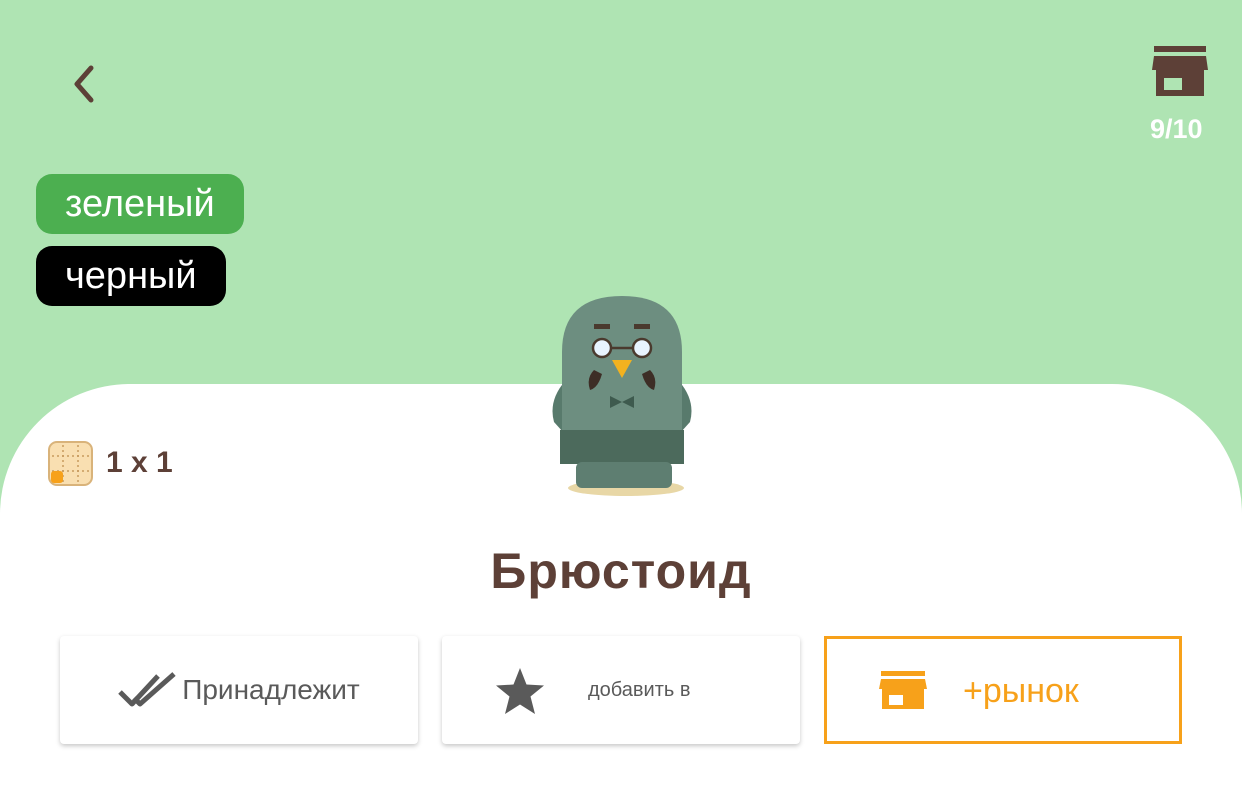 The image size is (1242, 804). What do you see at coordinates (271, 689) in the screenshot?
I see `owned-label: Принадлежит` at bounding box center [271, 689].